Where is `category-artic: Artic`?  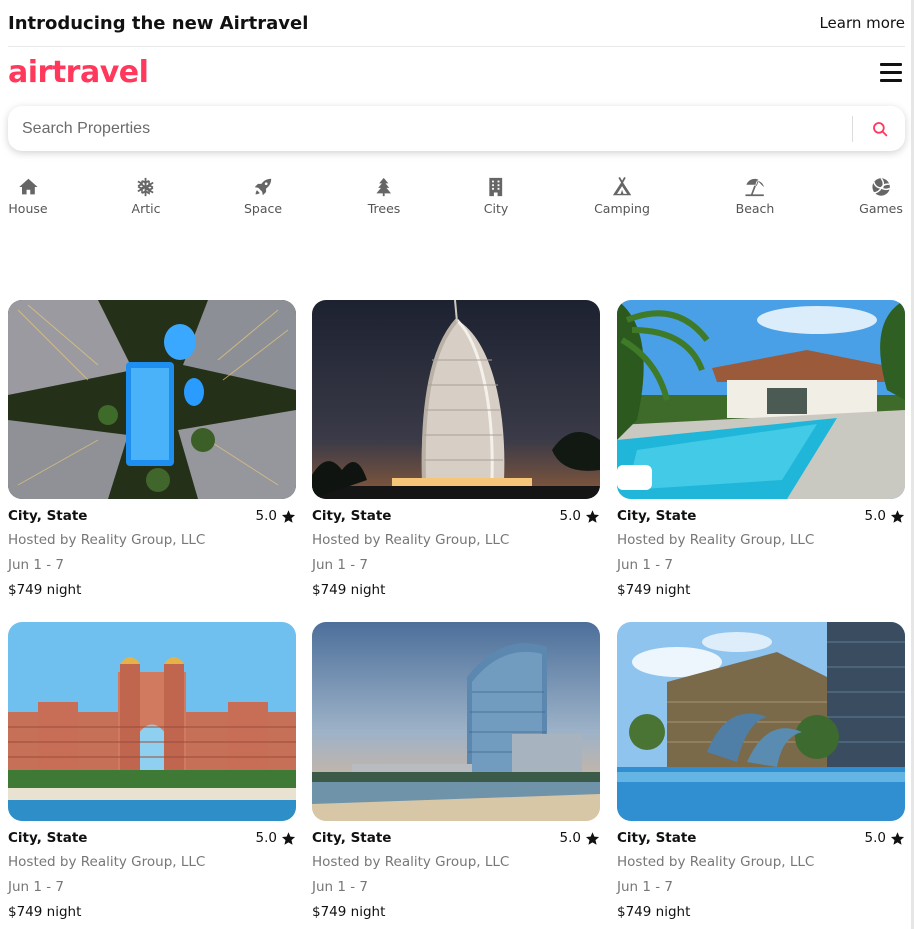 category-artic: Artic is located at coordinates (146, 196).